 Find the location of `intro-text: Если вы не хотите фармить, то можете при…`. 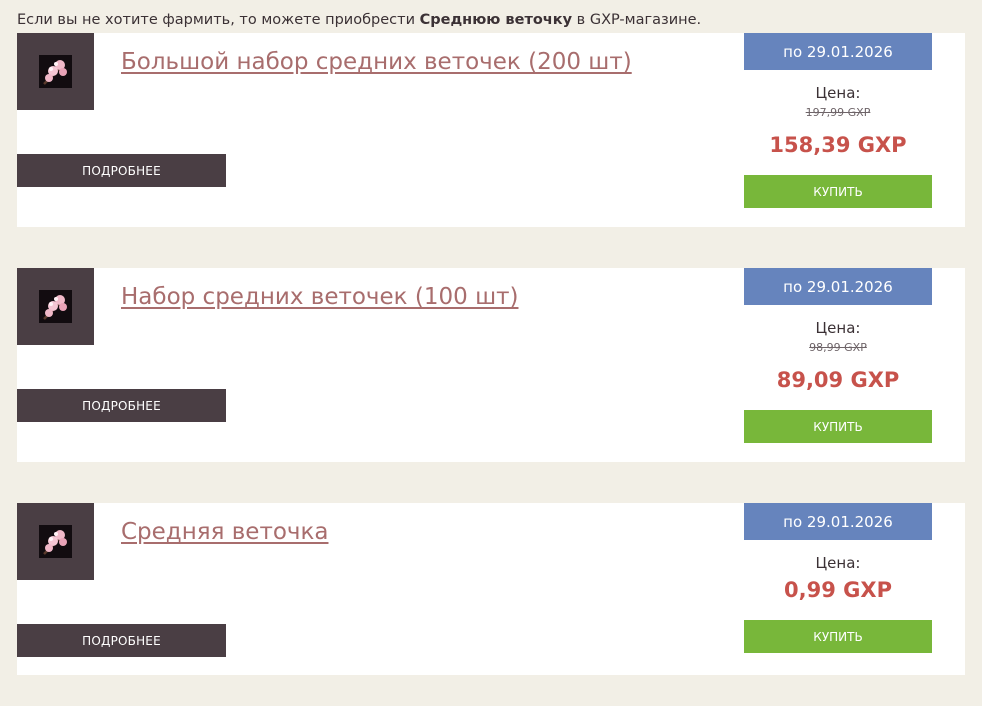

intro-text: Если вы не хотите фармить, то можете при… is located at coordinates (359, 20).